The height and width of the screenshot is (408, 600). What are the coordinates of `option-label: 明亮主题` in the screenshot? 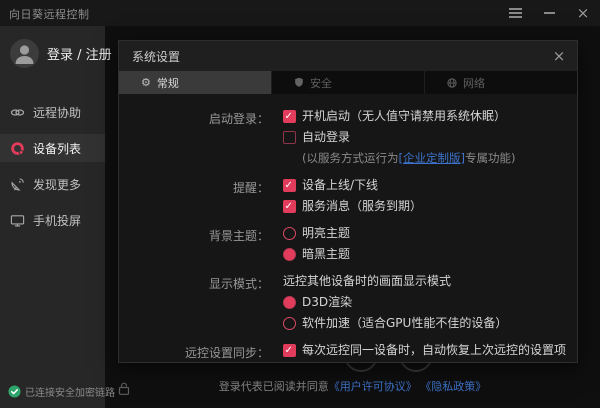 It's located at (326, 233).